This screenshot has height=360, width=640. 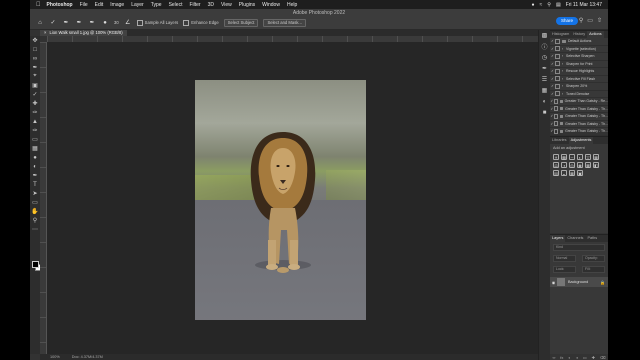 I want to click on properties-icon: ☰, so click(x=544, y=79).